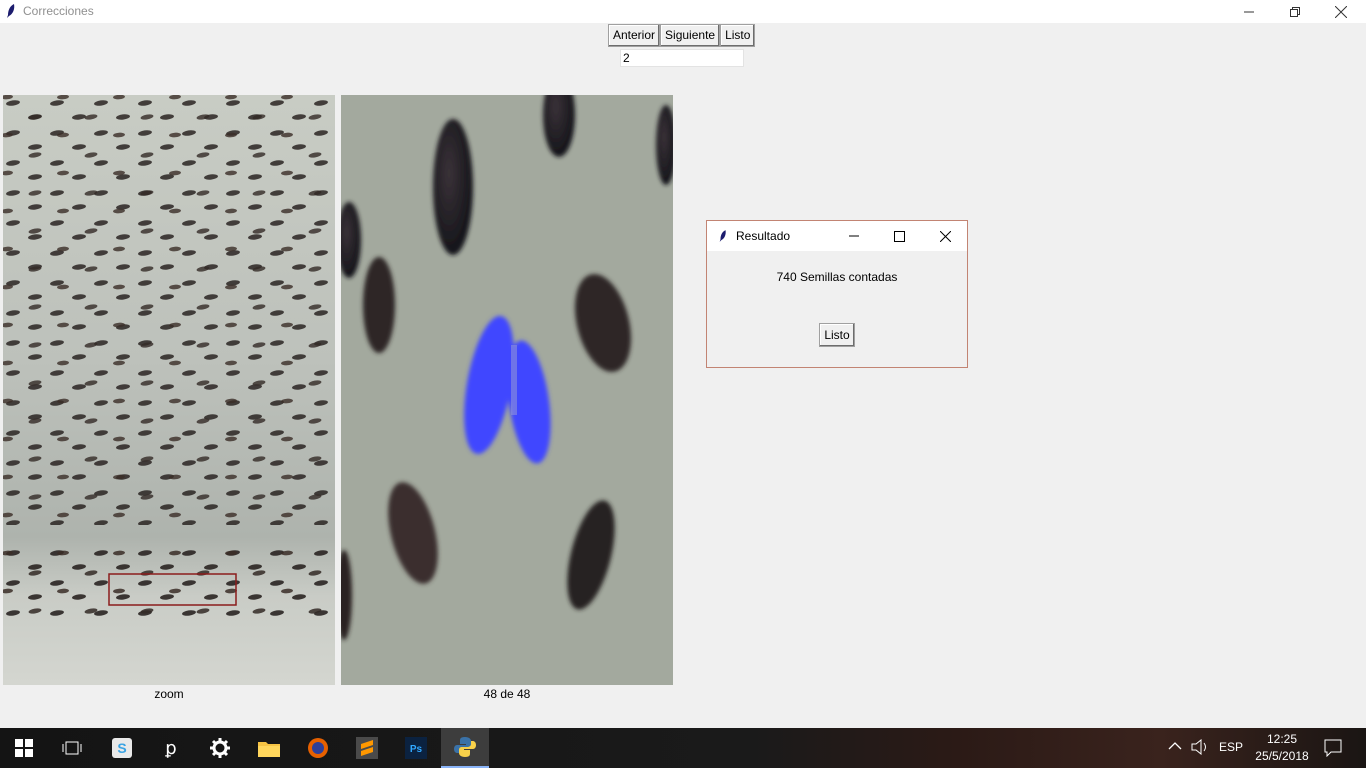 The image size is (1366, 768). I want to click on taskbar-settings, so click(220, 748).